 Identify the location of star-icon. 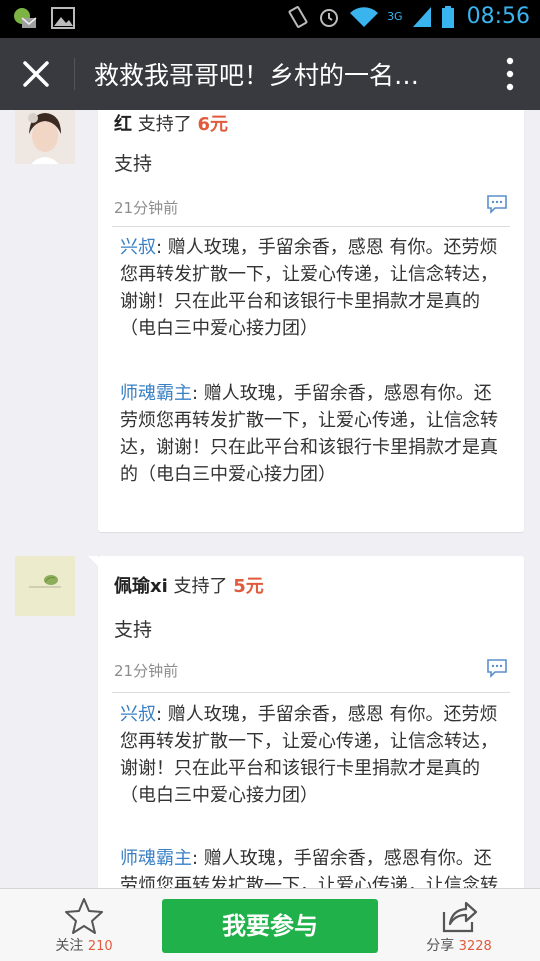
(84, 916).